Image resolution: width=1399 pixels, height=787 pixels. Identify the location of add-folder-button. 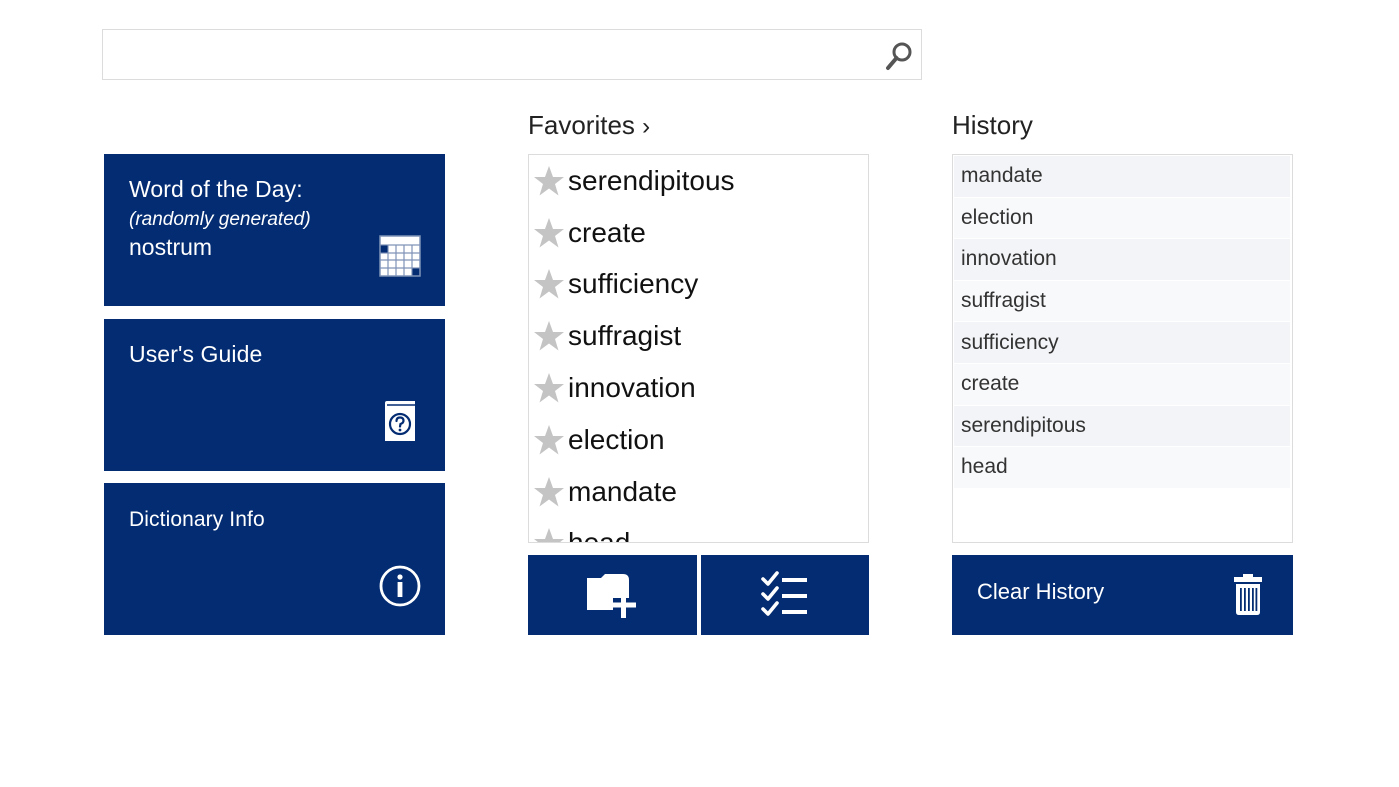
(612, 595).